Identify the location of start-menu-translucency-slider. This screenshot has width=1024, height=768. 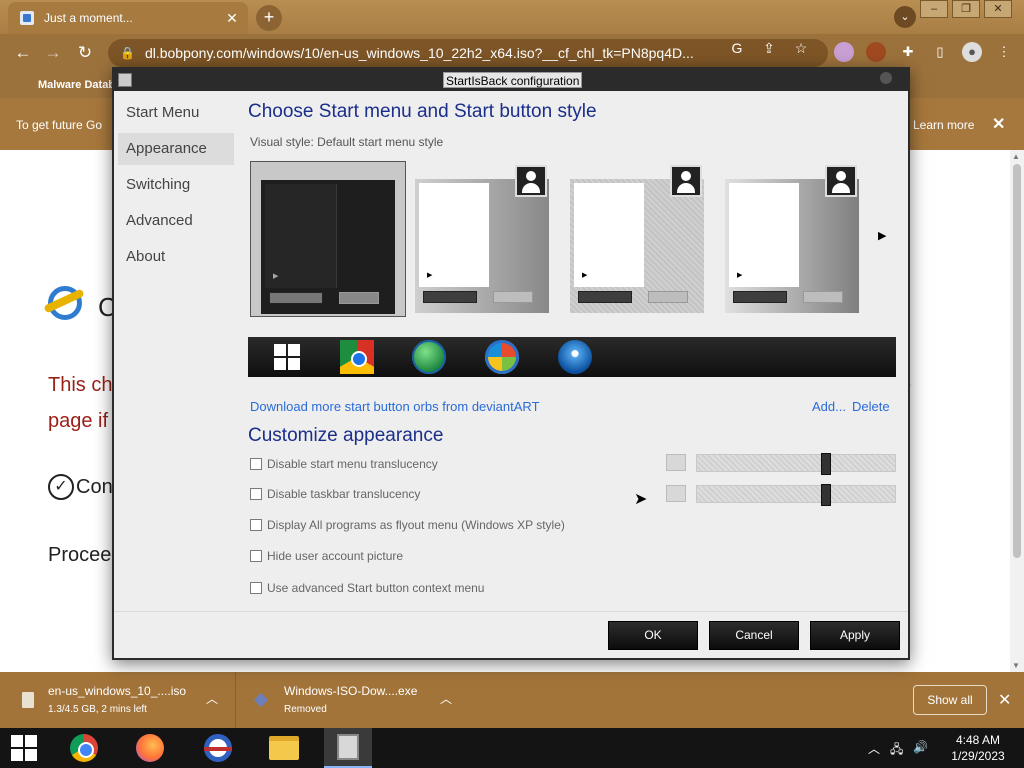
(796, 464).